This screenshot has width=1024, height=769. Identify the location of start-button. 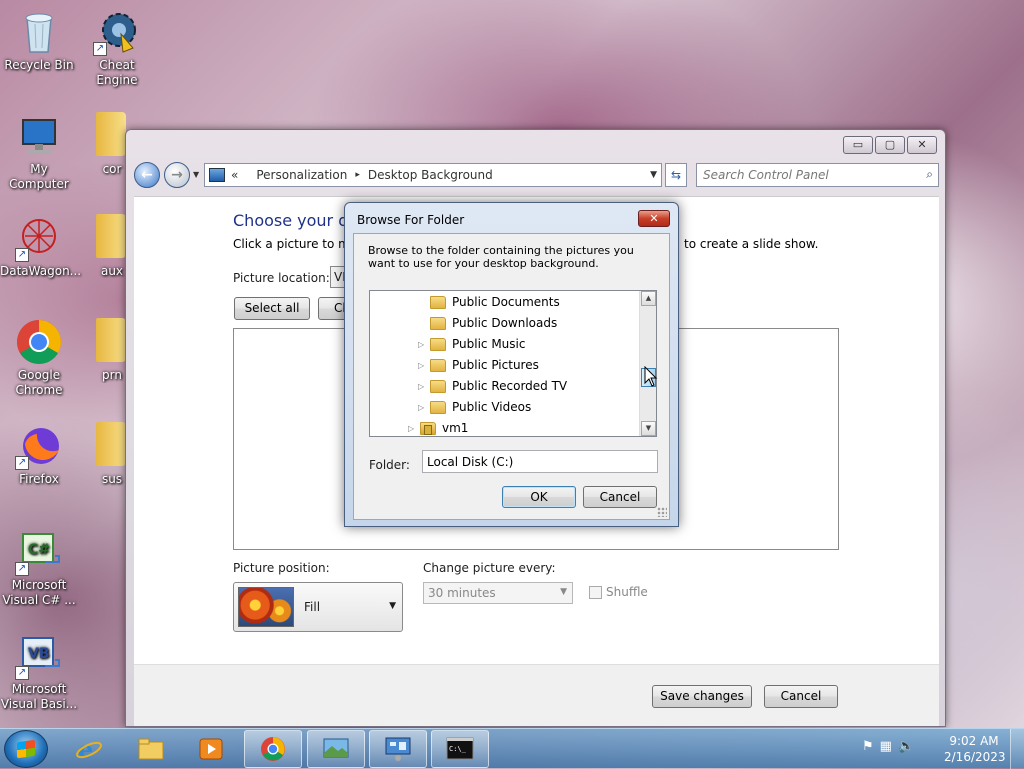
(26, 749).